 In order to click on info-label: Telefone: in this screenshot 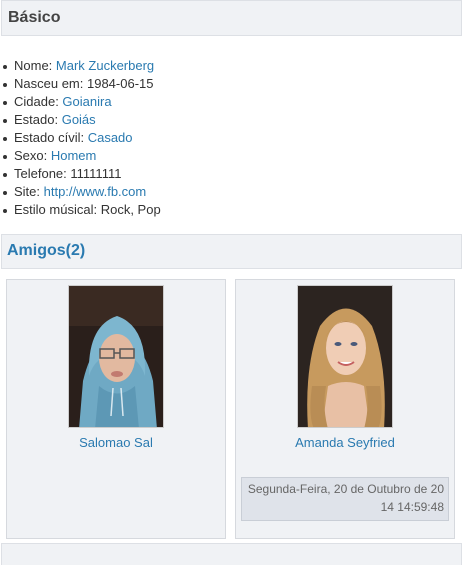, I will do `click(42, 173)`.